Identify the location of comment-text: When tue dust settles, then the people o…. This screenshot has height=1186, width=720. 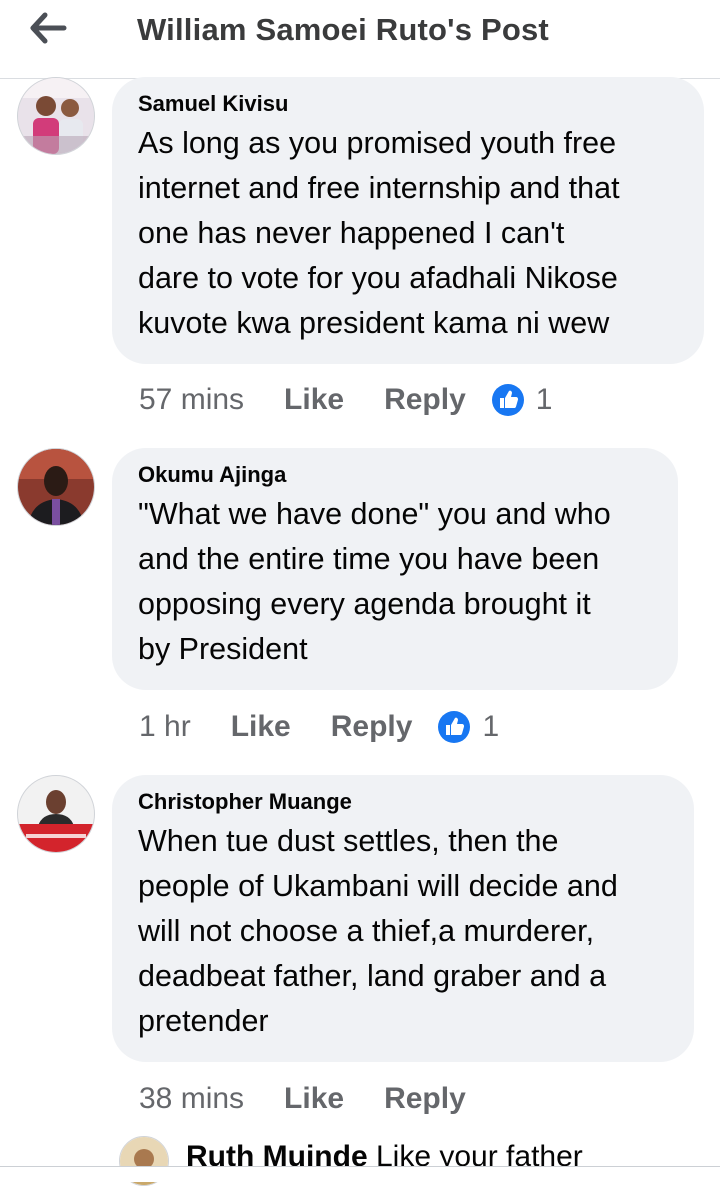
(404, 931).